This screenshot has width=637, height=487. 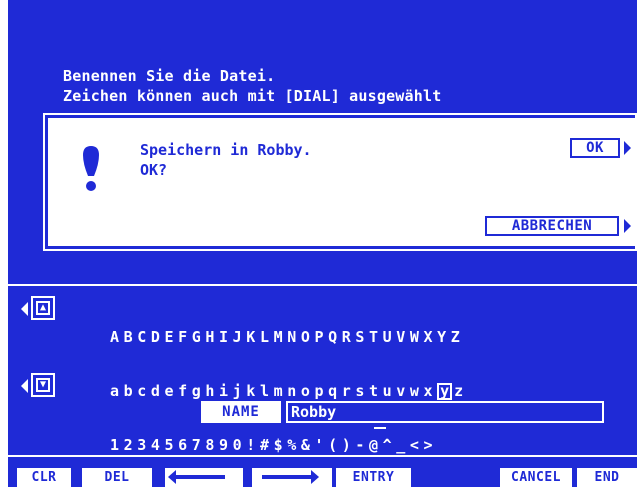 What do you see at coordinates (373, 477) in the screenshot?
I see `entry-button: ENTRY` at bounding box center [373, 477].